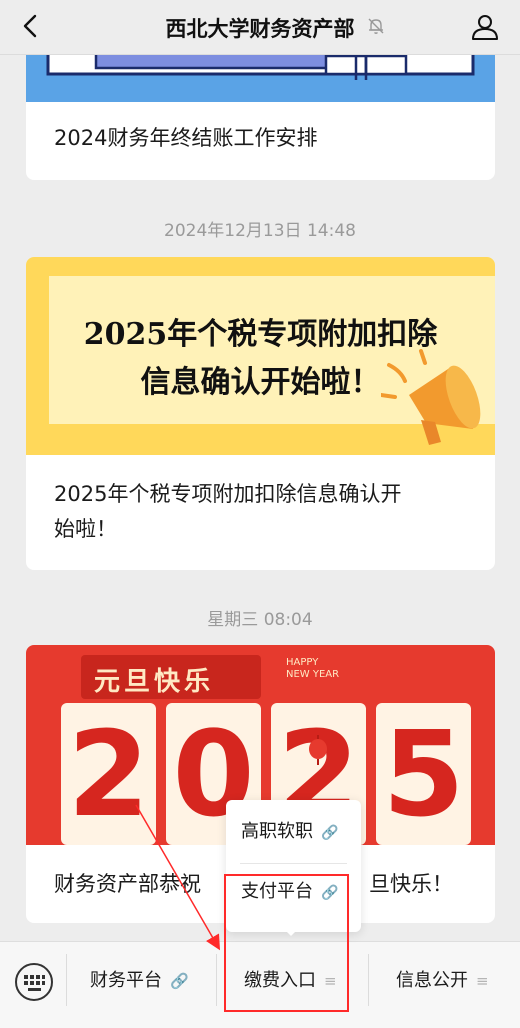  I want to click on menu-tab-payment-entry: 缴费入口 ≡, so click(290, 981).